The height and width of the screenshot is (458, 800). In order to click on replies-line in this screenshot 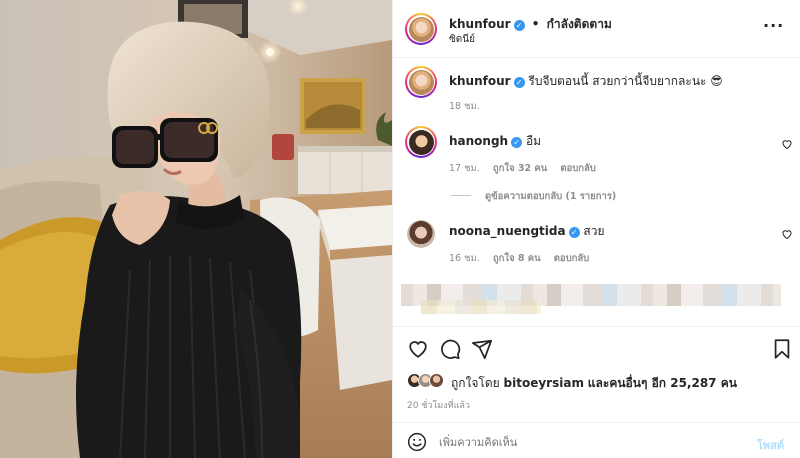, I will do `click(461, 195)`.